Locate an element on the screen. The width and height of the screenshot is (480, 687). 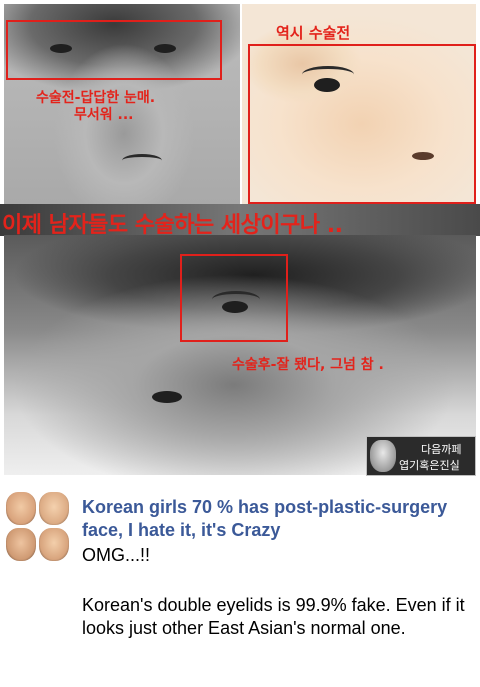
post-thumbnail is located at coordinates (38, 527).